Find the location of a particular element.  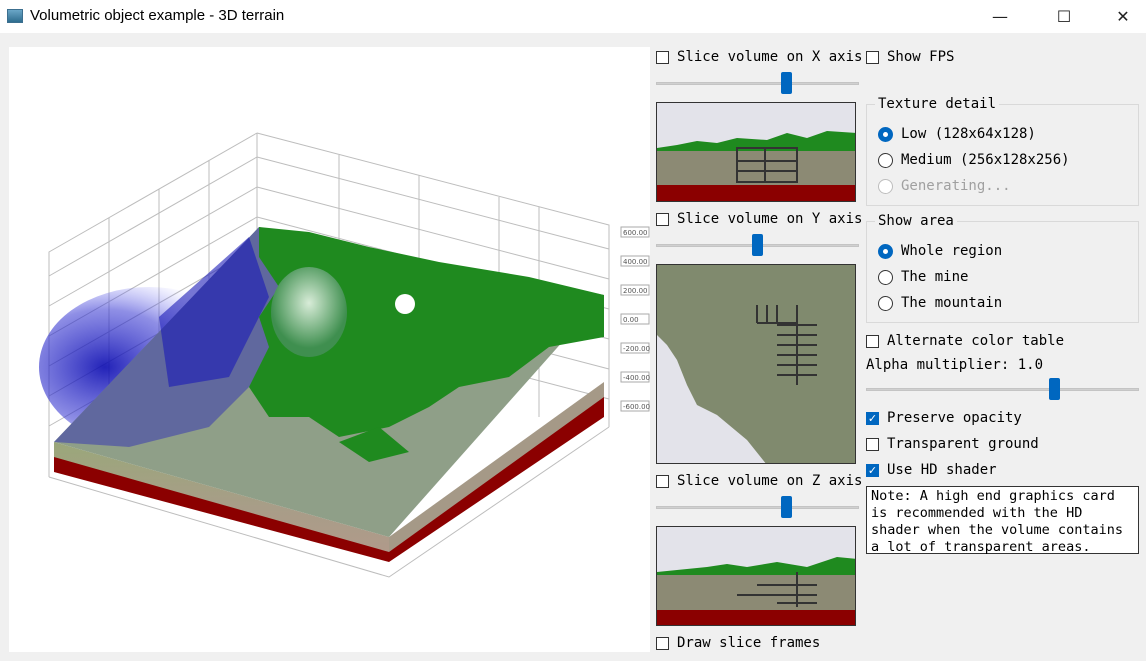

axis-label-0: 0.00 is located at coordinates (631, 320).